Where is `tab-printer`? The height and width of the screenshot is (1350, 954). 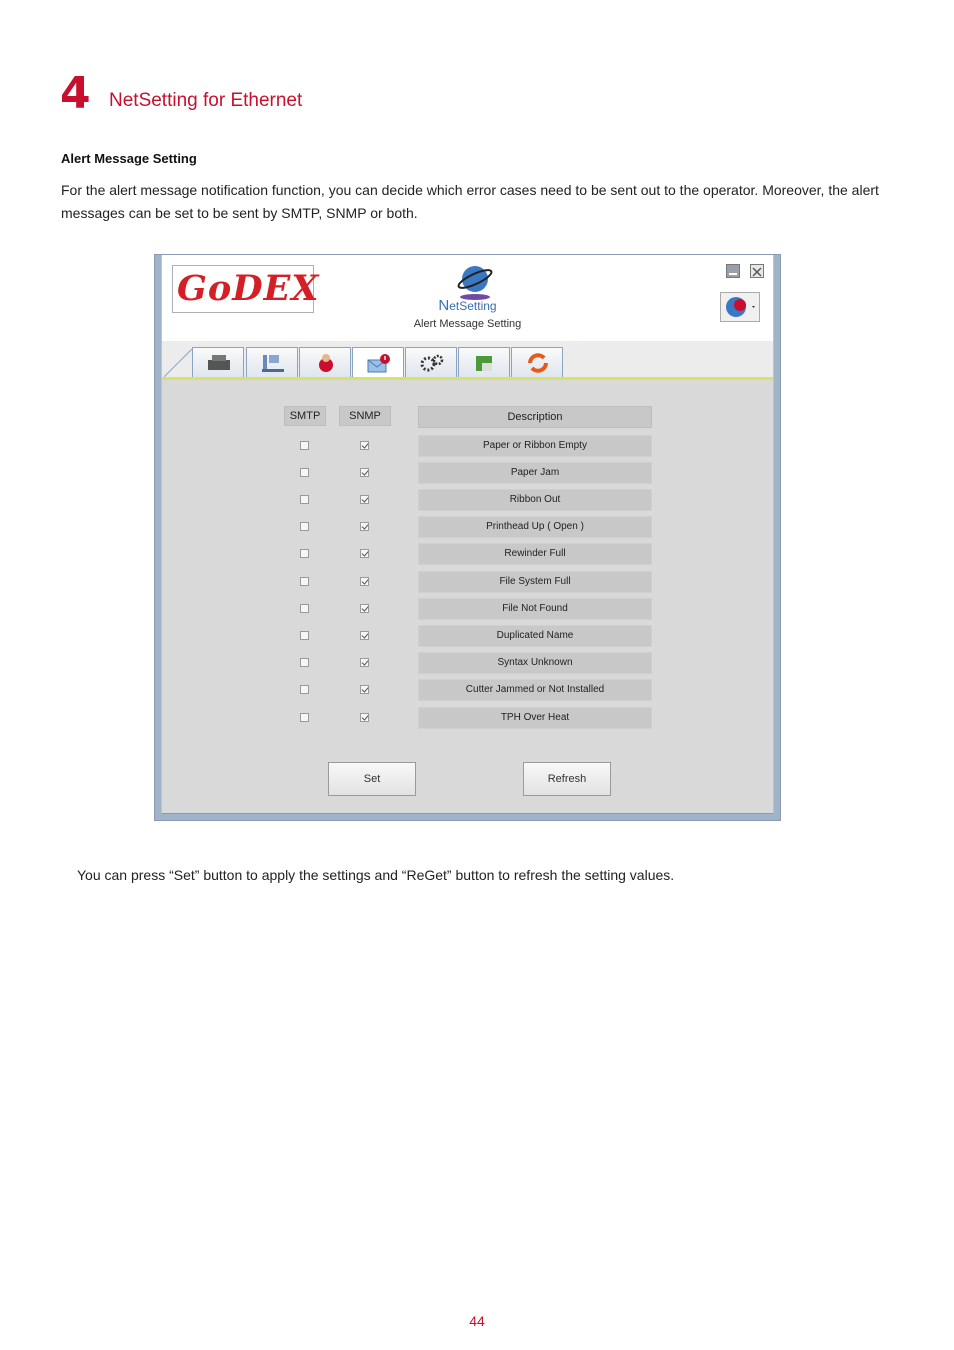 tab-printer is located at coordinates (218, 362).